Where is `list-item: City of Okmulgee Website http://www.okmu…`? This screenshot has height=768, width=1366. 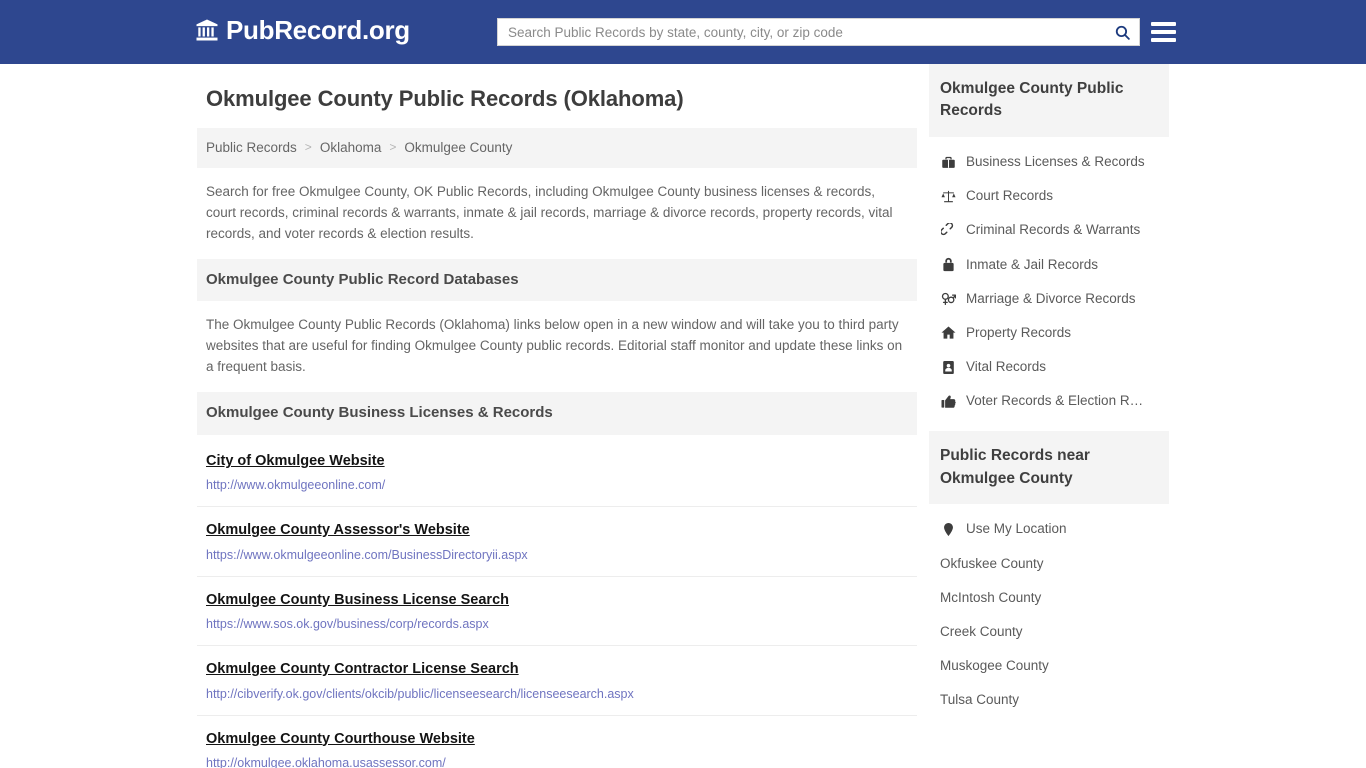 list-item: City of Okmulgee Website http://www.okmu… is located at coordinates (557, 471).